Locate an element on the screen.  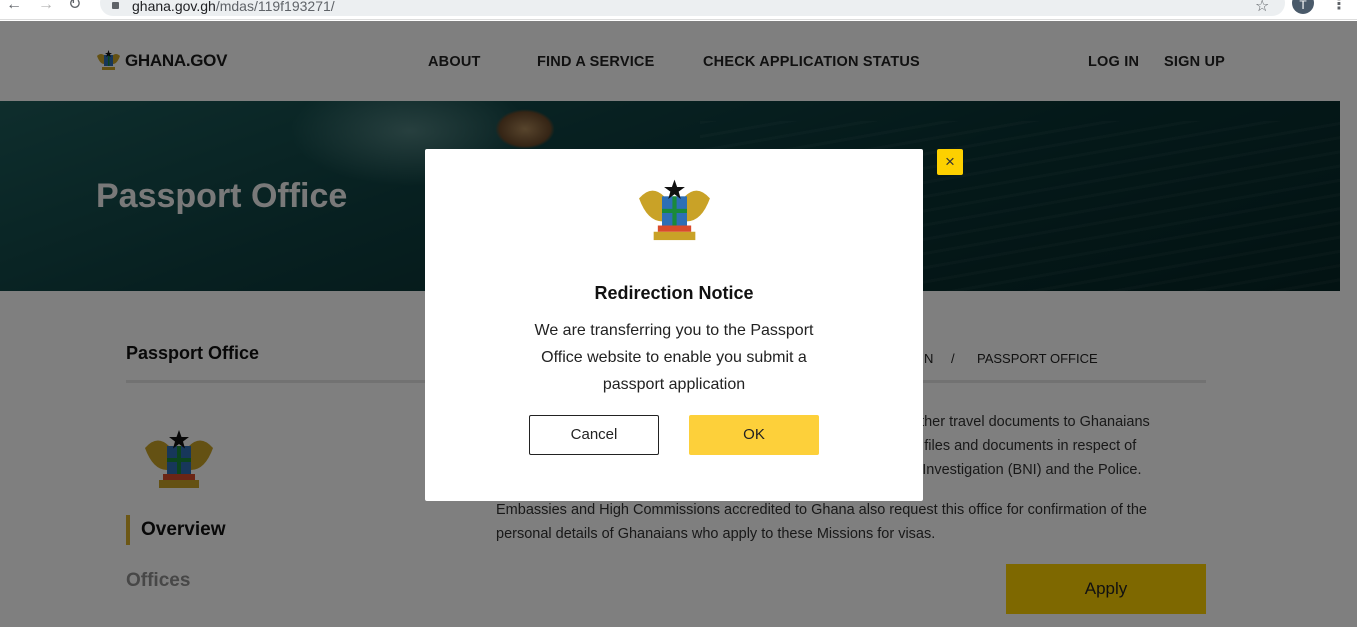
cancel-button: Cancel is located at coordinates (594, 435).